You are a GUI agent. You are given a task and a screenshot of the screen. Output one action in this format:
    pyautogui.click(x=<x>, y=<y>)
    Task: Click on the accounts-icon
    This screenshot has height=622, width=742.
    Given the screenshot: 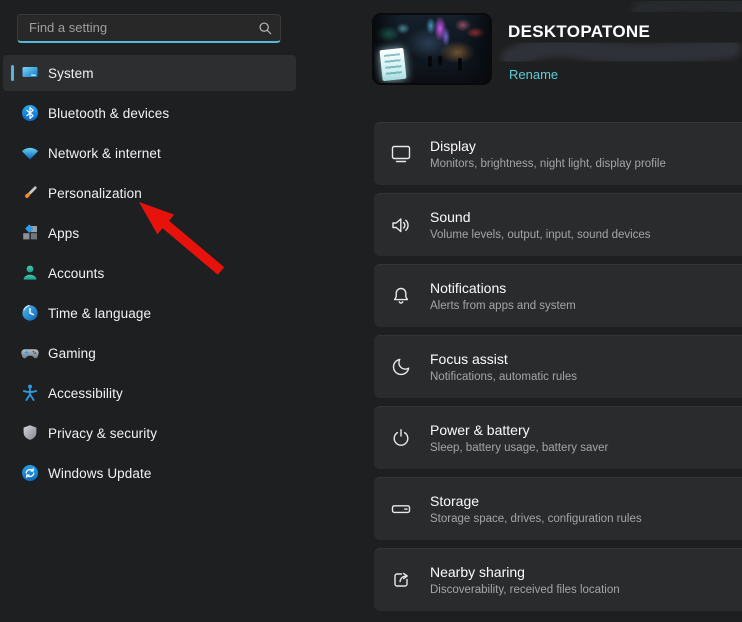 What is the action you would take?
    pyautogui.click(x=30, y=273)
    